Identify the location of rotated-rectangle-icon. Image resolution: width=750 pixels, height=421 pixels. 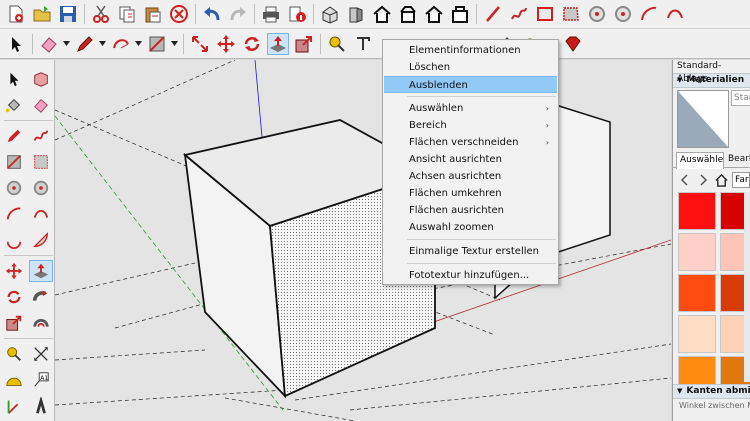
(41, 162).